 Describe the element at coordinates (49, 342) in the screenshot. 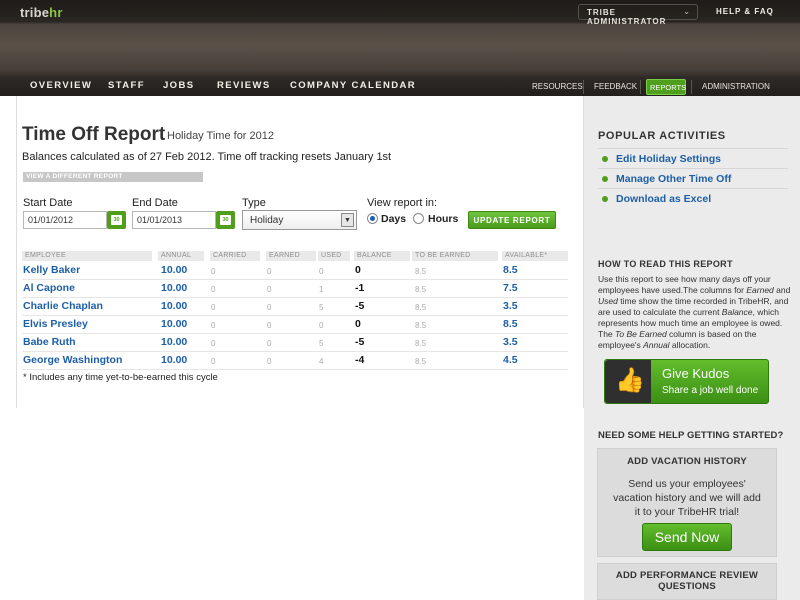

I see `employee-name-link: Babe Ruth` at that location.